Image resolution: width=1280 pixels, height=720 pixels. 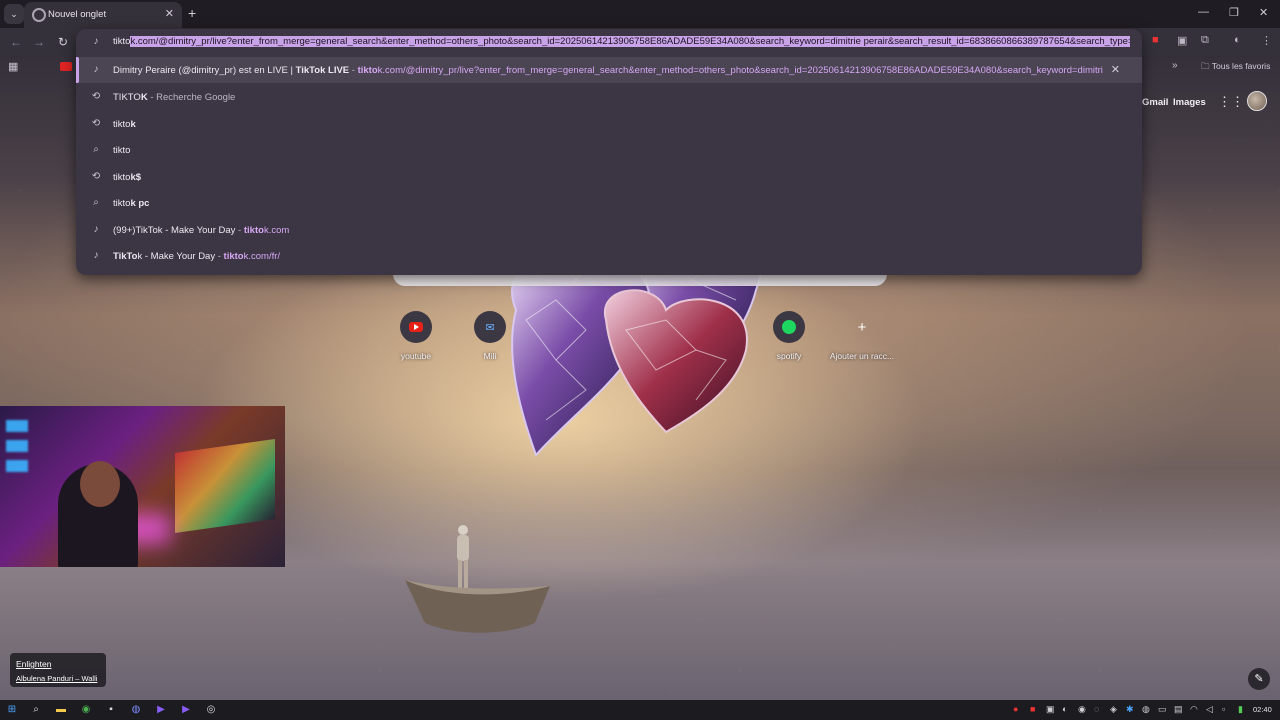 I want to click on file-explorer-icon: ▬, so click(x=61, y=710).